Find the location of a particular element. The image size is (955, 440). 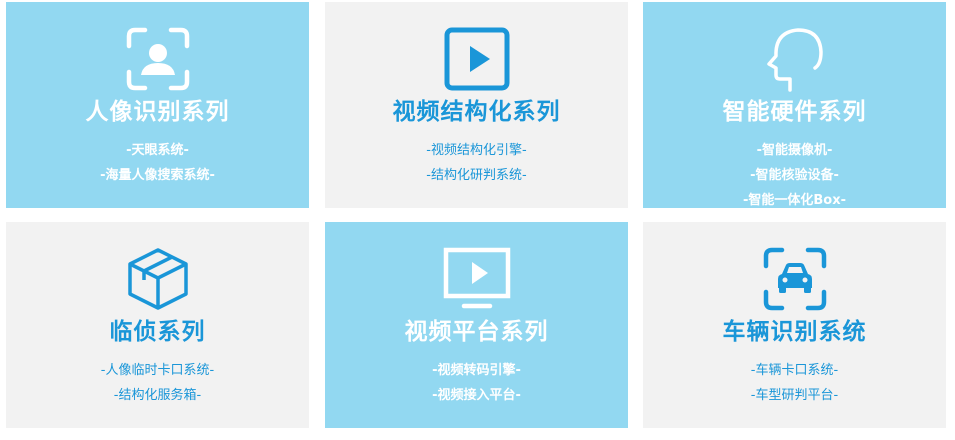

car-recognition-icon is located at coordinates (795, 279).